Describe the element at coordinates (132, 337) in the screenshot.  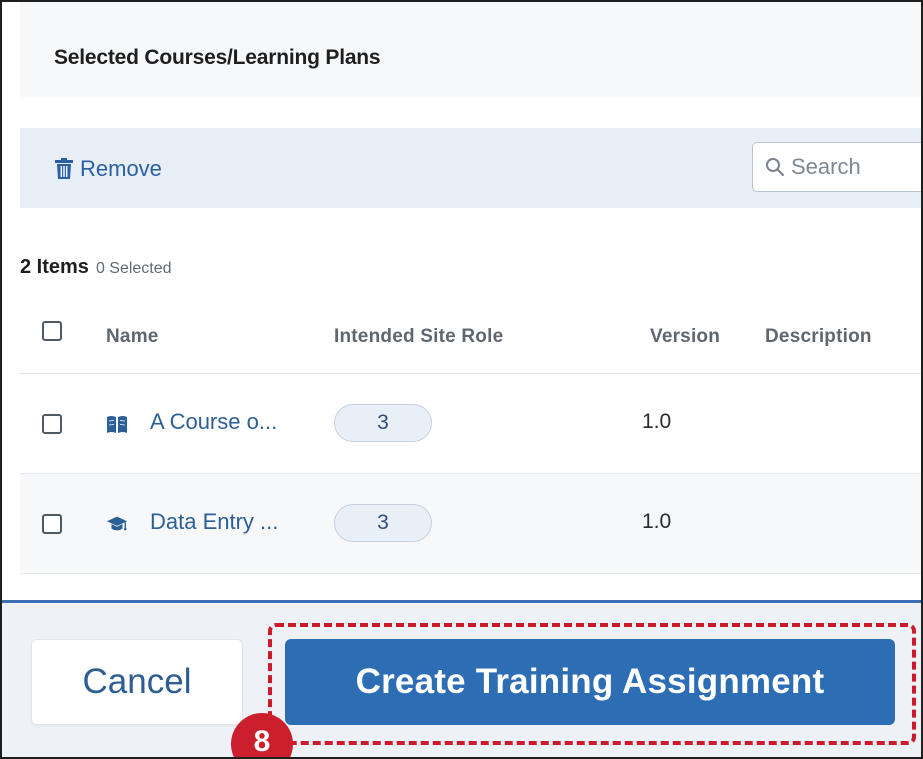
I see `column-header-name: Name` at that location.